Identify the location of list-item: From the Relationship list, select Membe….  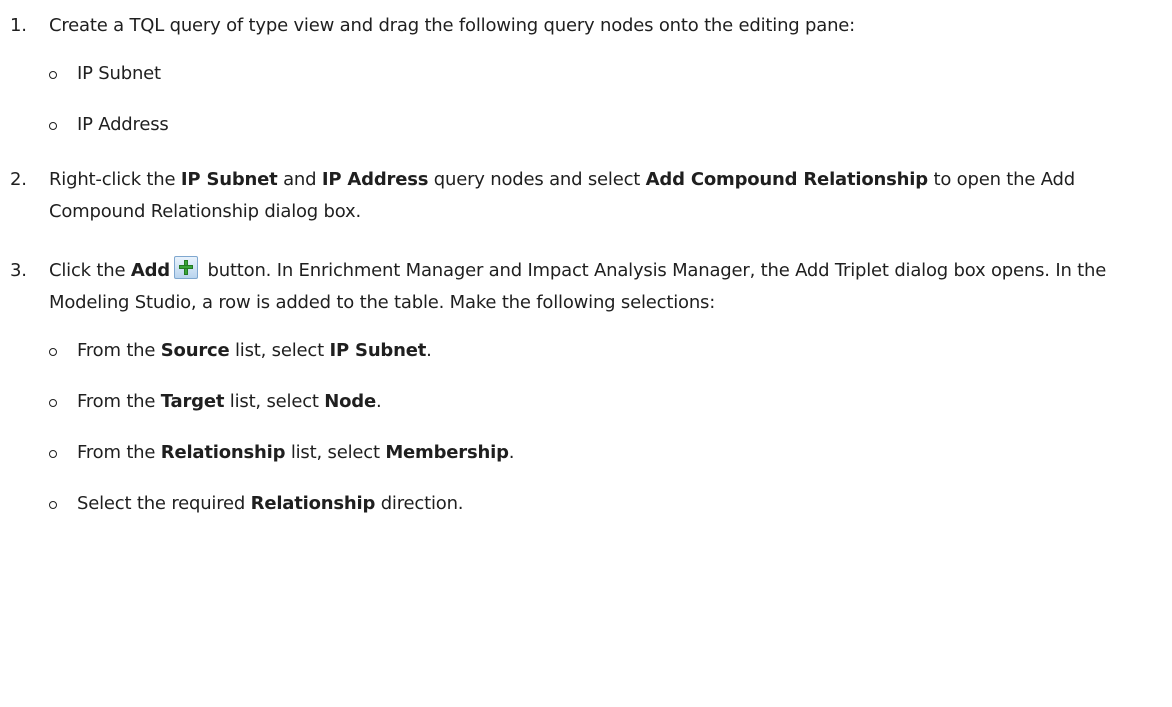
(610, 453).